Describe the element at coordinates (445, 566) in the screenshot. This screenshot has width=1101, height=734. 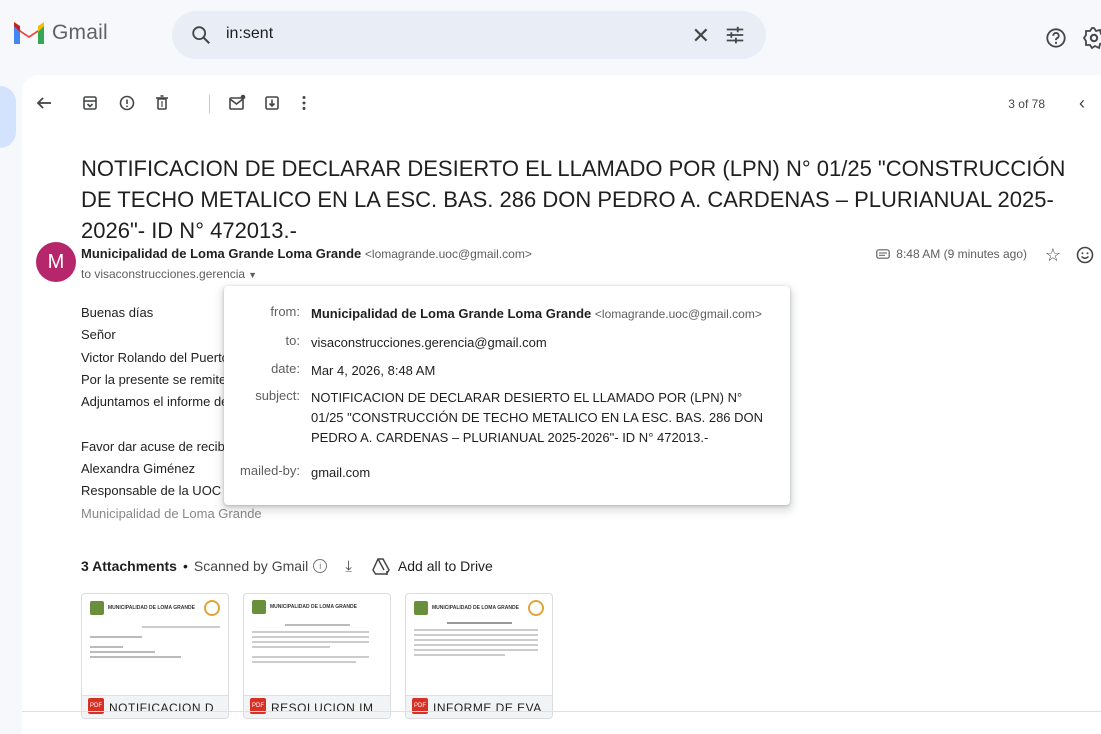
I see `add-all-label: Add all to Drive` at that location.